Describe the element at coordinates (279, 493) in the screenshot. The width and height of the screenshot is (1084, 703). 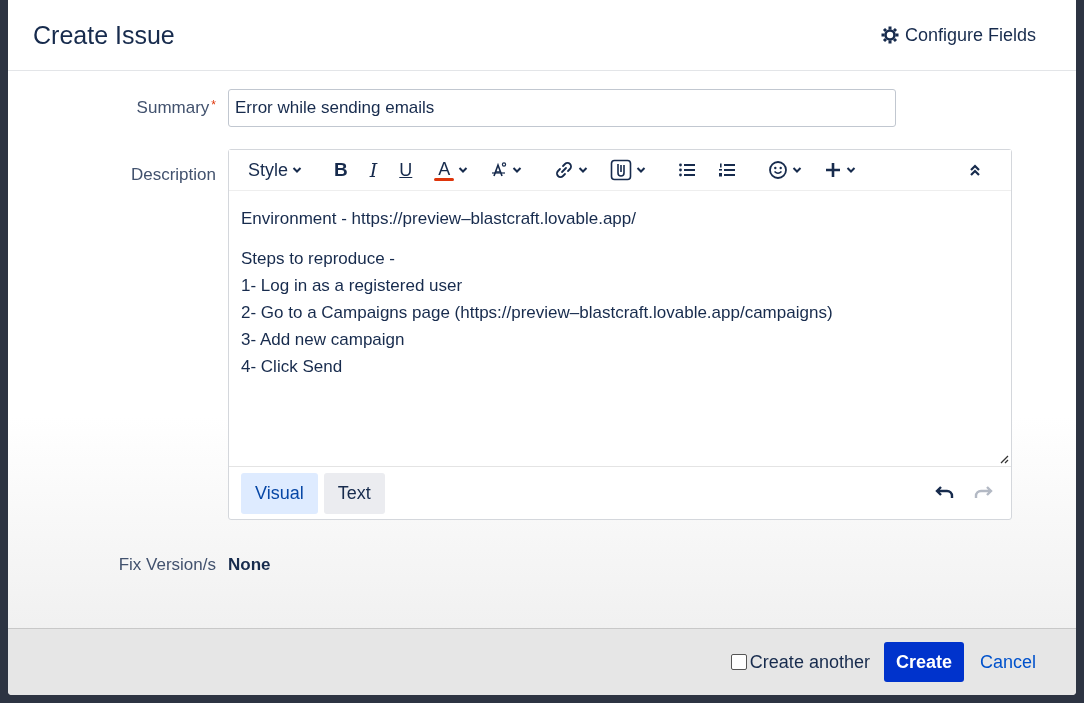
I see `editor-mode-tab: Visual` at that location.